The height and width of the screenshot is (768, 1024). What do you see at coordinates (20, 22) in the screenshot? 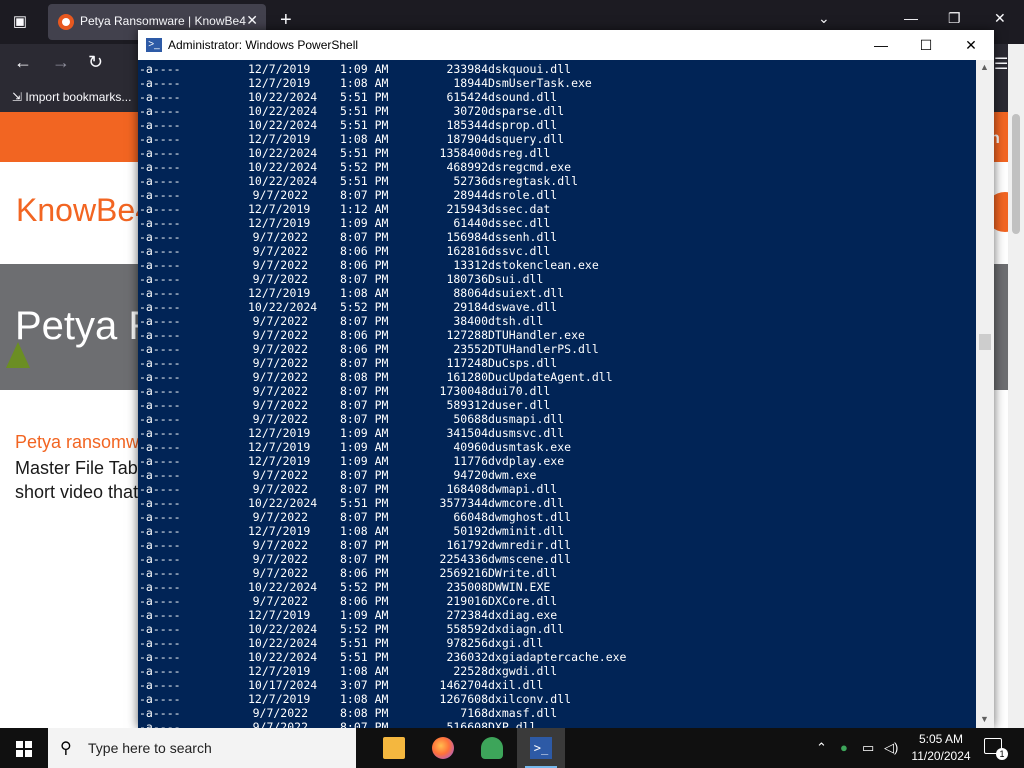
I see `tab-list-icon: ▣` at bounding box center [20, 22].